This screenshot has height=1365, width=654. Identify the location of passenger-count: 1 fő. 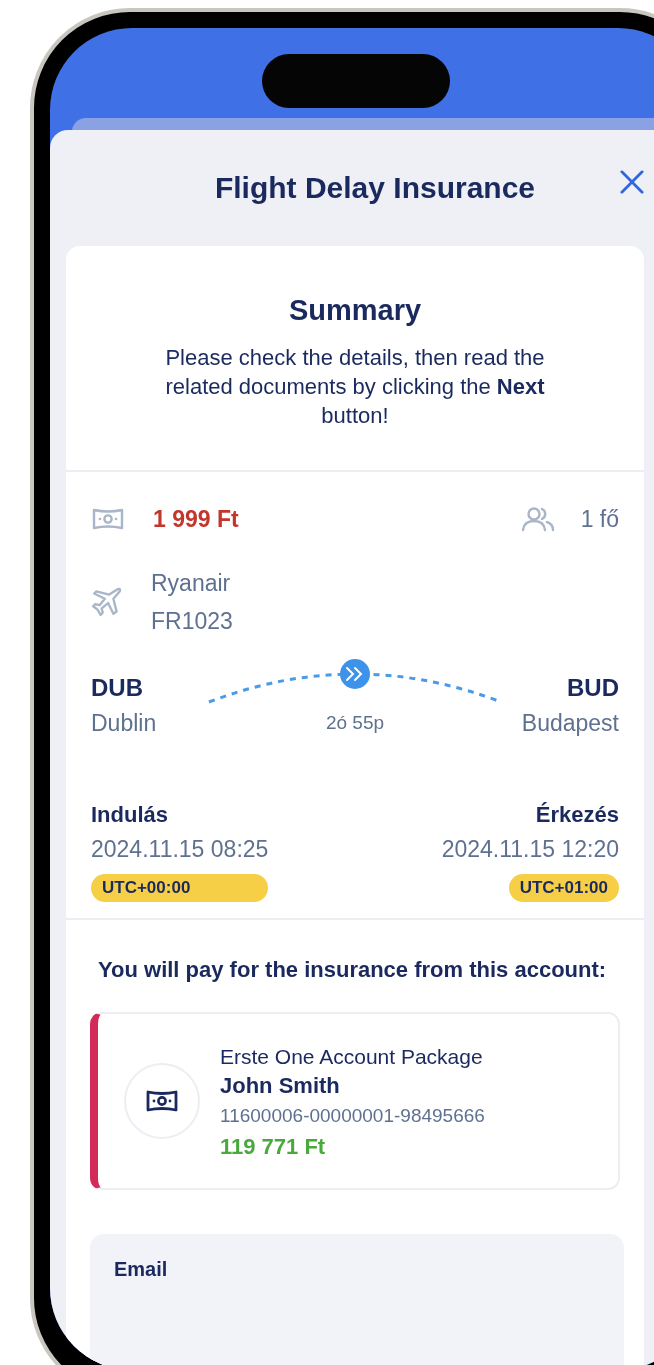
(599, 519).